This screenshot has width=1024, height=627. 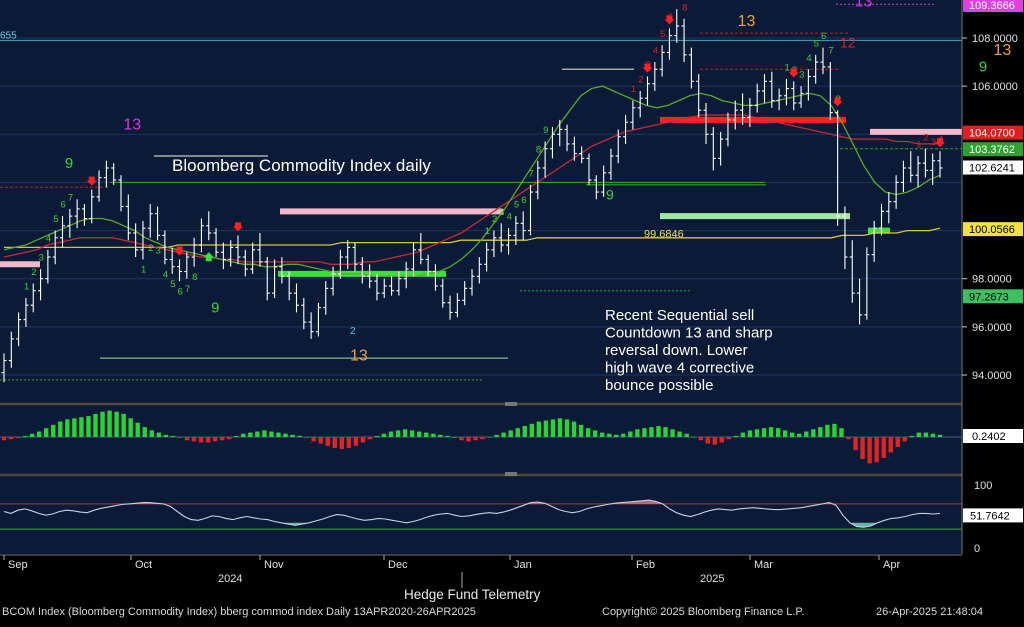 What do you see at coordinates (481, 439) in the screenshot?
I see `hist-panel-bg` at bounding box center [481, 439].